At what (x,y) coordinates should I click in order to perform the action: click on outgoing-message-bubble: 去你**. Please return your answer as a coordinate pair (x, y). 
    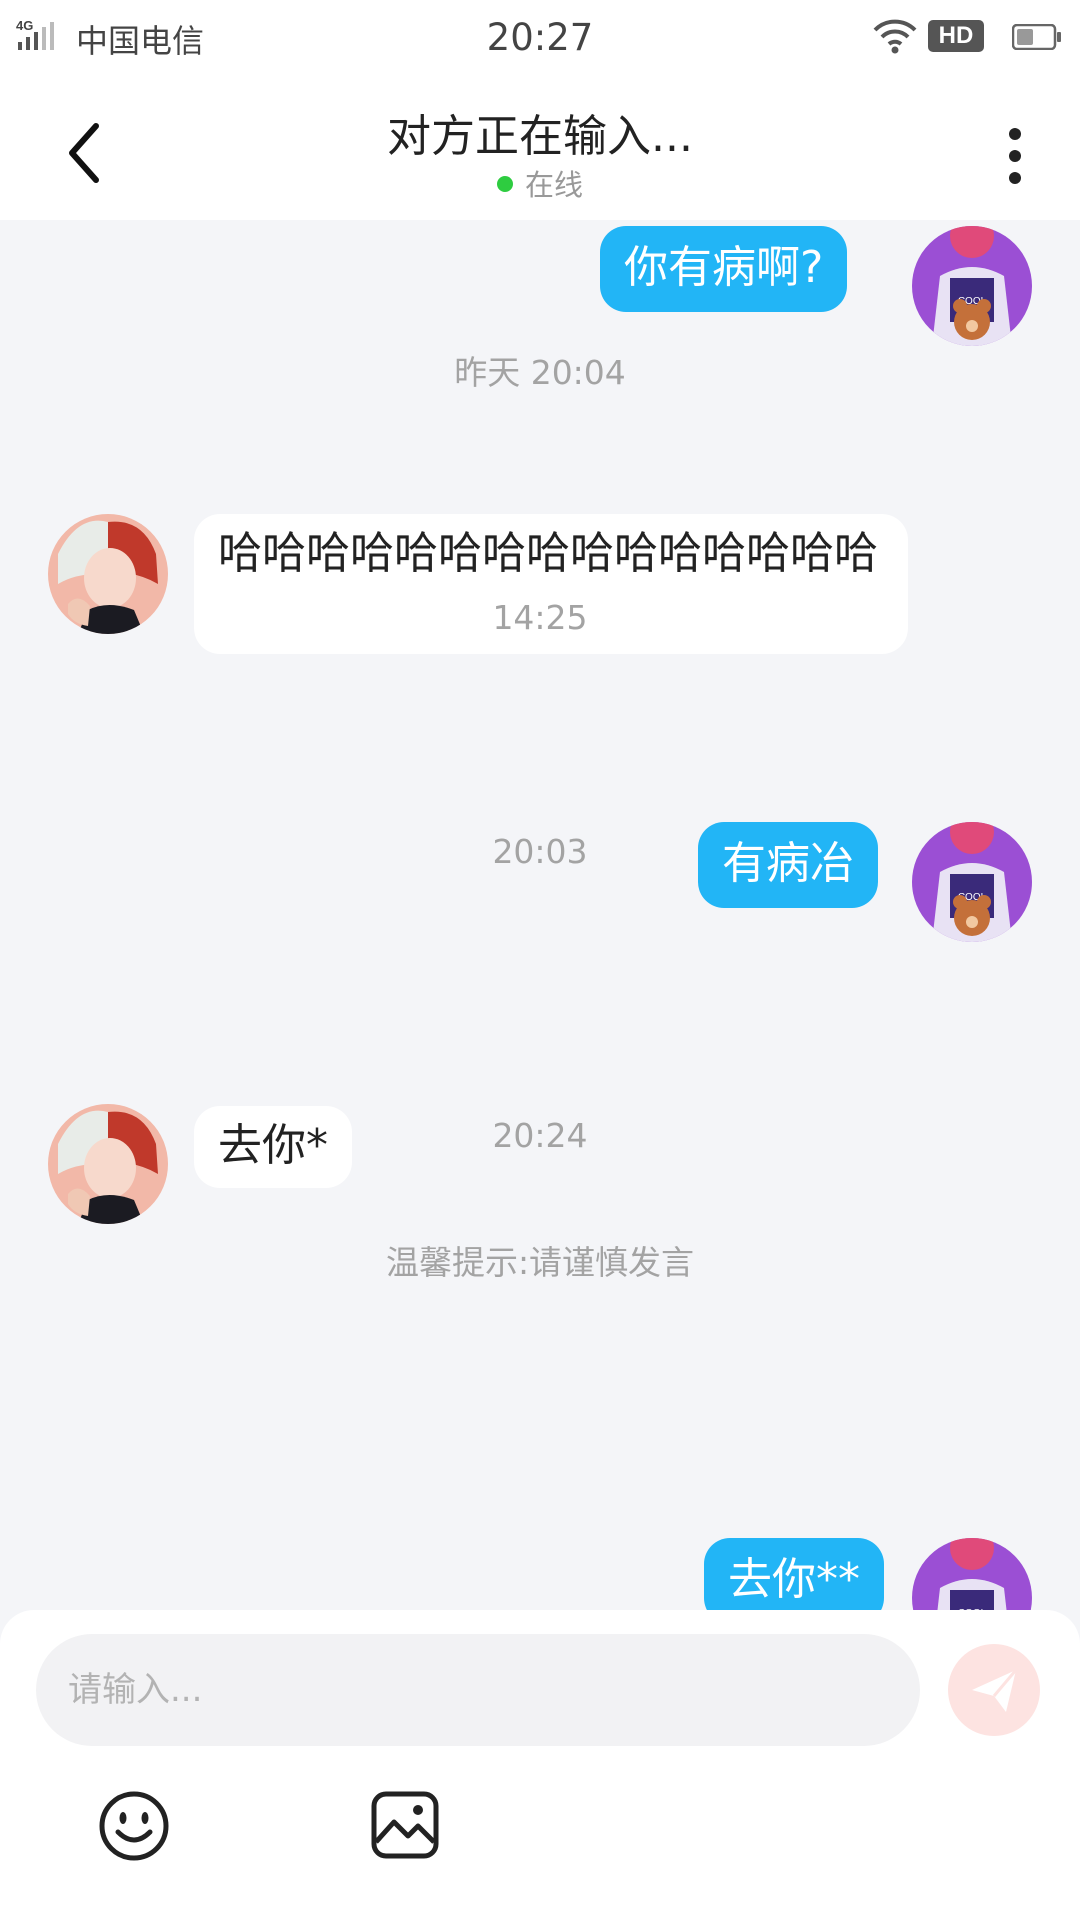
    Looking at the image, I should click on (794, 1574).